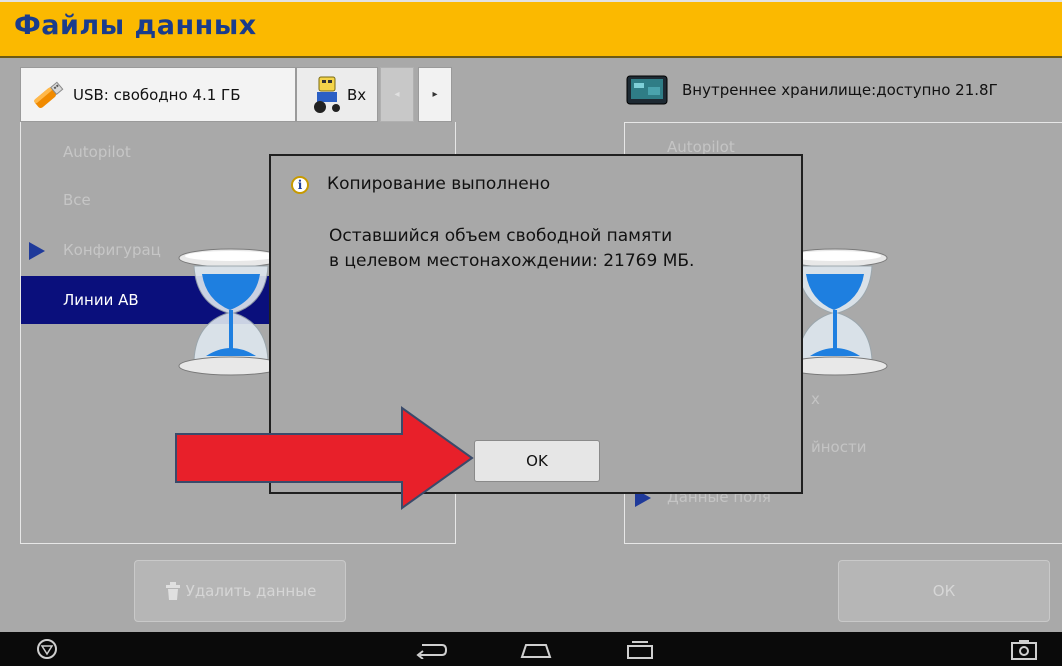 The image size is (1062, 666). What do you see at coordinates (840, 90) in the screenshot?
I see `internal-storage-label: Внутреннее хранилище:доступно 21.8Г` at bounding box center [840, 90].